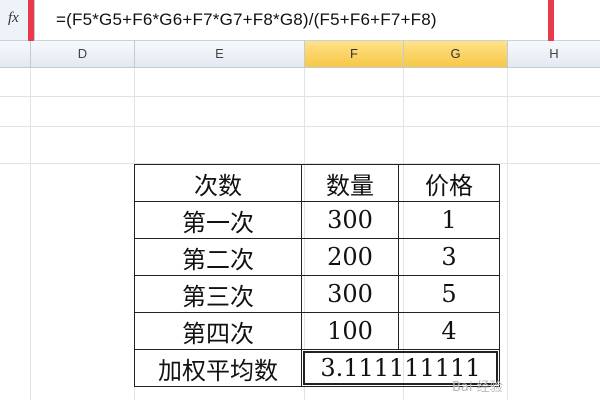 Image resolution: width=600 pixels, height=400 pixels. Describe the element at coordinates (218, 257) in the screenshot. I see `table-cell: 第二次` at that location.